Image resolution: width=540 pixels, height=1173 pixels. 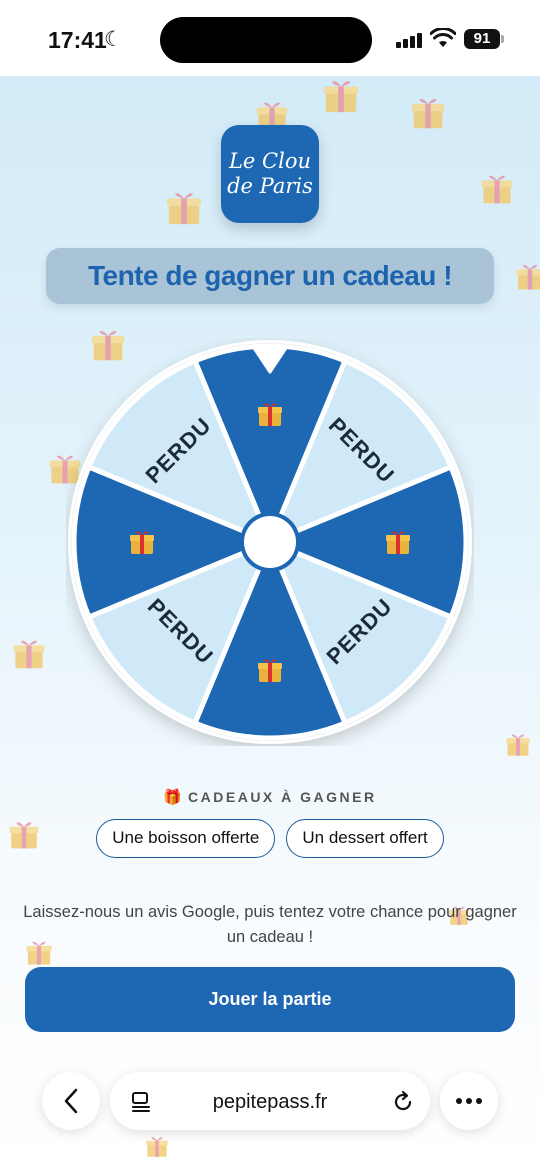 I want to click on prize-list: Une boisson offerte Un dessert offert, so click(x=270, y=838).